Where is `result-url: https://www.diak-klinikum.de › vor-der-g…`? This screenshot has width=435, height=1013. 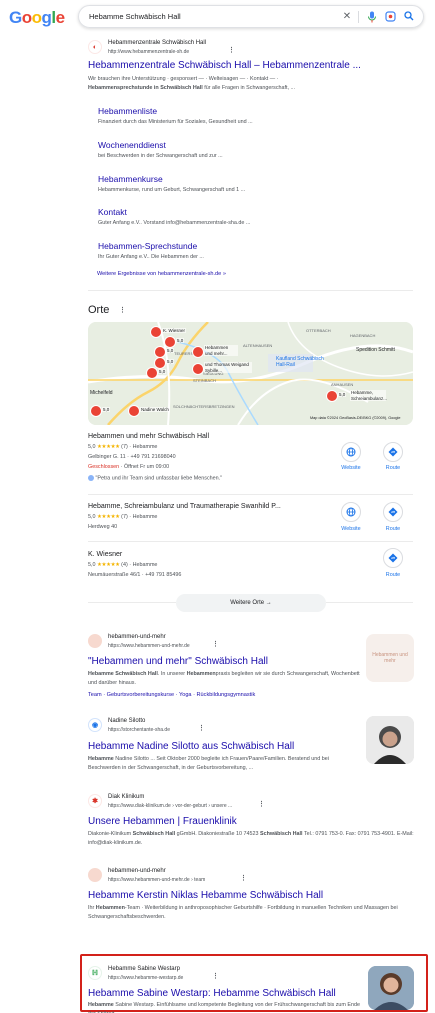
result-url: https://www.diak-klinikum.de › vor-der-g… is located at coordinates (170, 806).